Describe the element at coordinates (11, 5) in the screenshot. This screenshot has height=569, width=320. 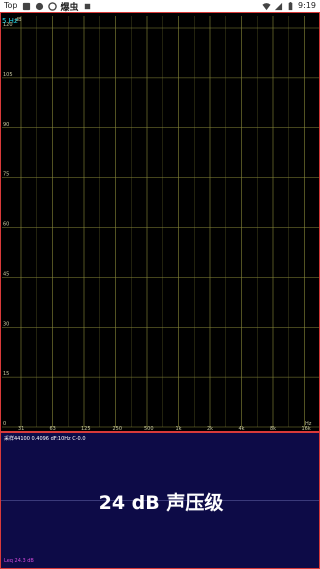
I see `status-left-label: Top` at that location.